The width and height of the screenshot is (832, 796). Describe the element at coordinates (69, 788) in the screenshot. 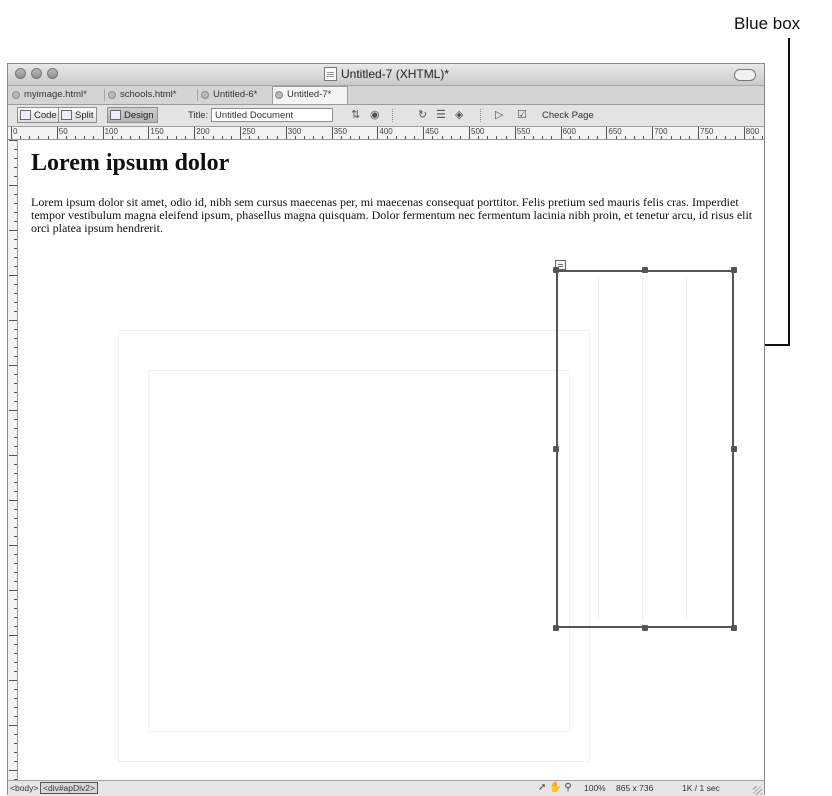

I see `tag-selector-div: <div#apDiv2>` at that location.